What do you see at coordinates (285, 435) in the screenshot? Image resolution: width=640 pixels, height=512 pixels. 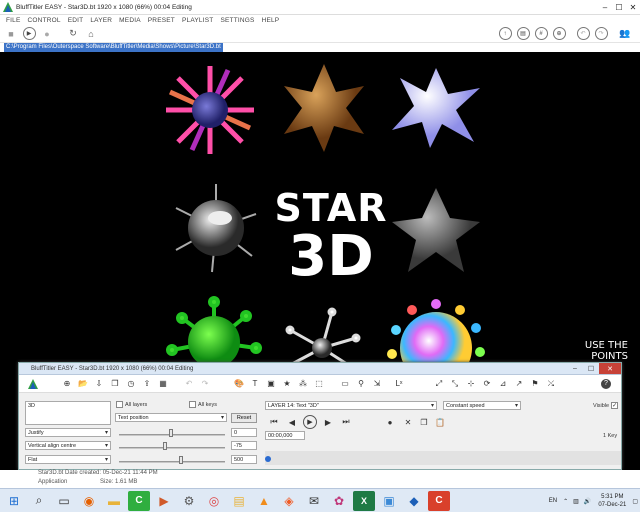 I see `time-input: 00:00,000` at bounding box center [285, 435].